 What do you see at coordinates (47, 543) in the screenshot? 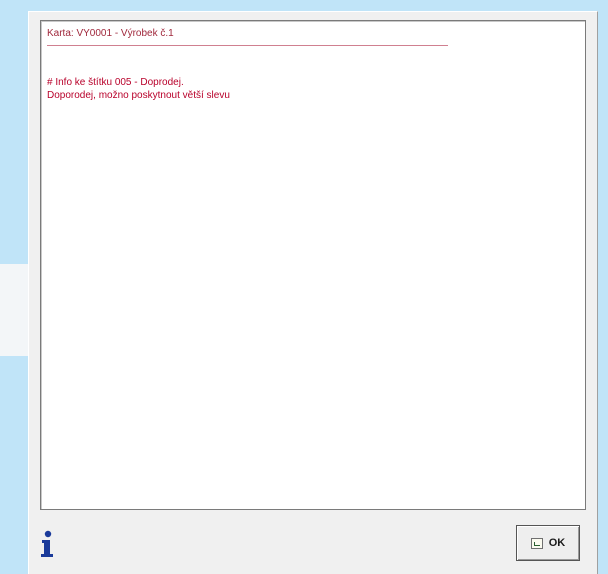
I see `info-icon` at bounding box center [47, 543].